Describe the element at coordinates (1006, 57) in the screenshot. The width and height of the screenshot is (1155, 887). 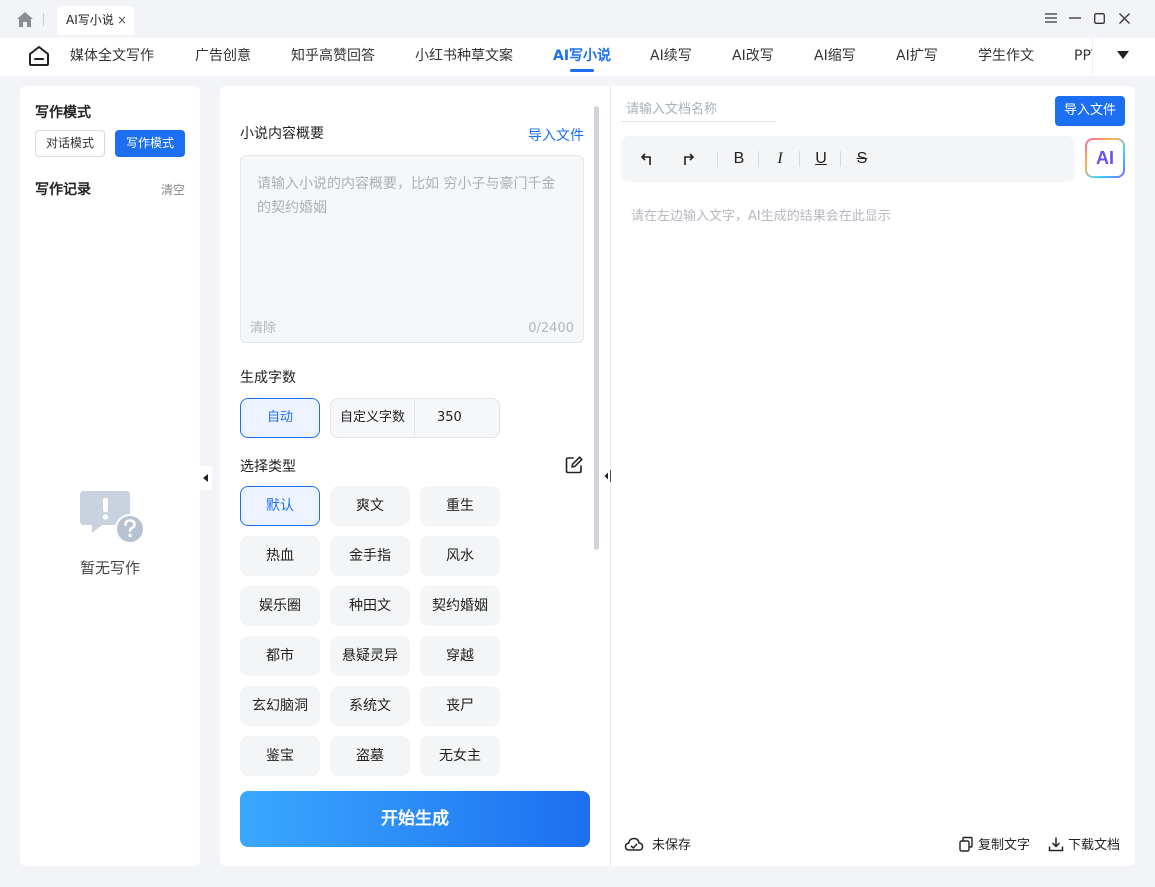
I see `nav-item-essay: 学生作文` at that location.